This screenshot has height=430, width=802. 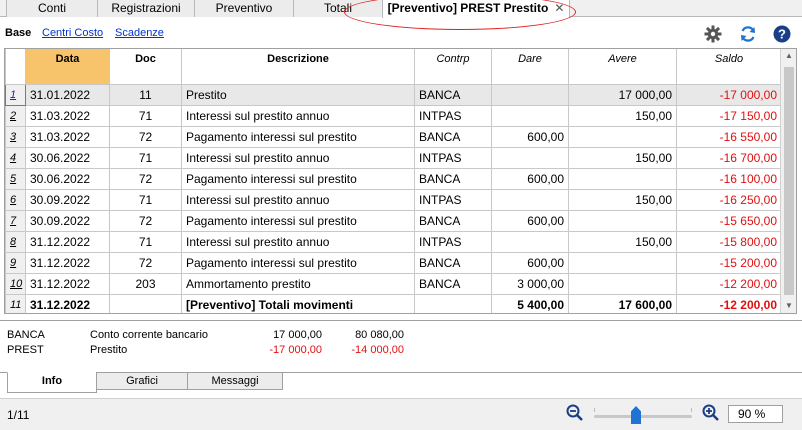 I want to click on row-number: 8, so click(x=15, y=241).